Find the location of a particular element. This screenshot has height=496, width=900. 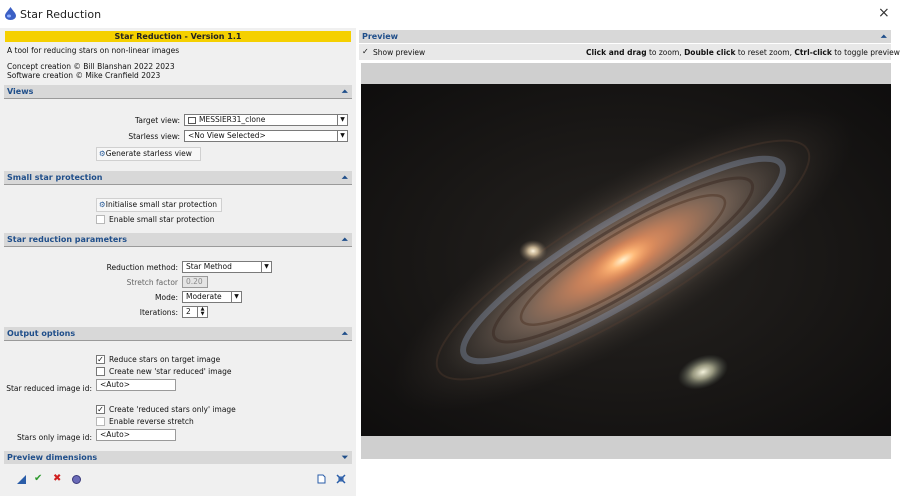

help-text: to toggle preview is located at coordinates (865, 52).